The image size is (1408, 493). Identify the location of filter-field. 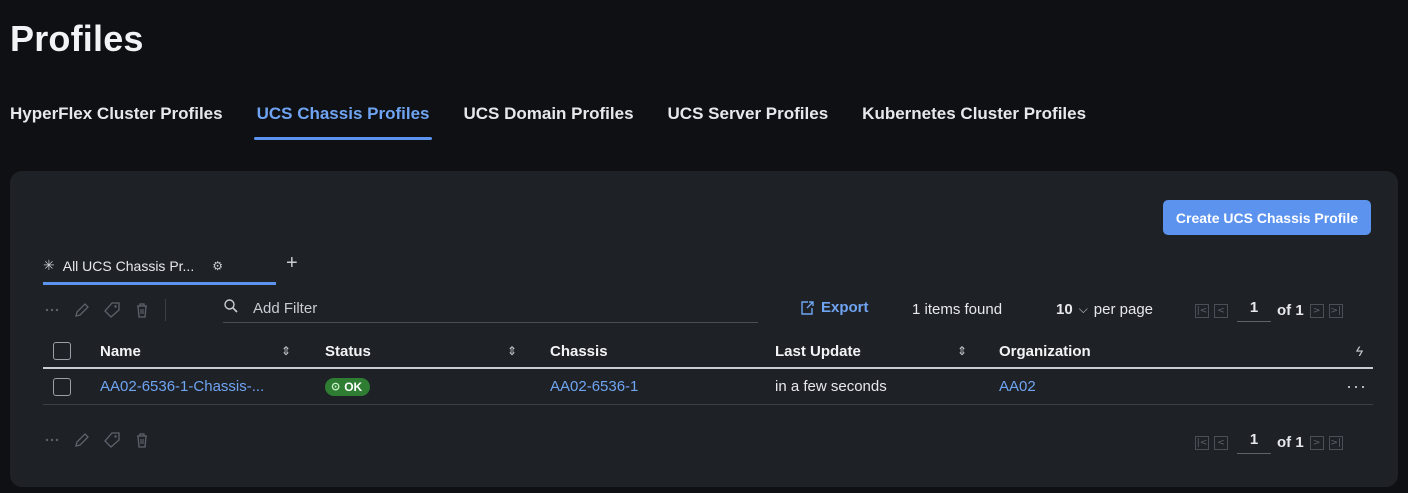
(490, 309).